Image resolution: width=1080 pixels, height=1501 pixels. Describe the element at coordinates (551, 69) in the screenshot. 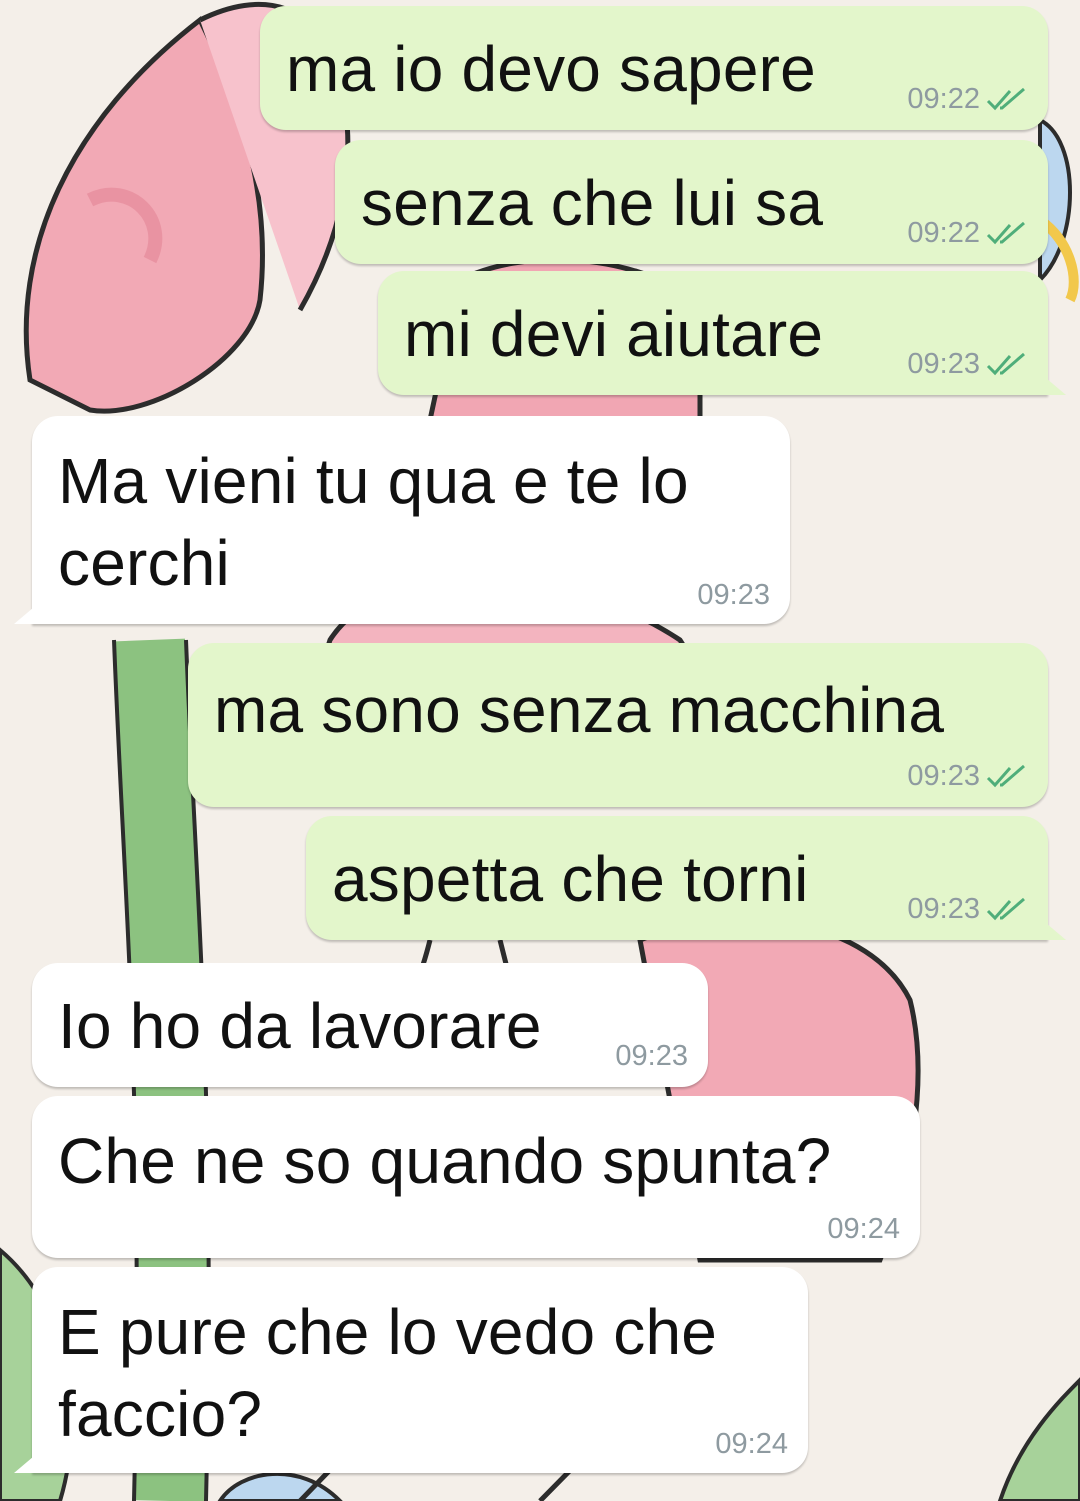

I see `message-text: ma io devo sapere` at that location.